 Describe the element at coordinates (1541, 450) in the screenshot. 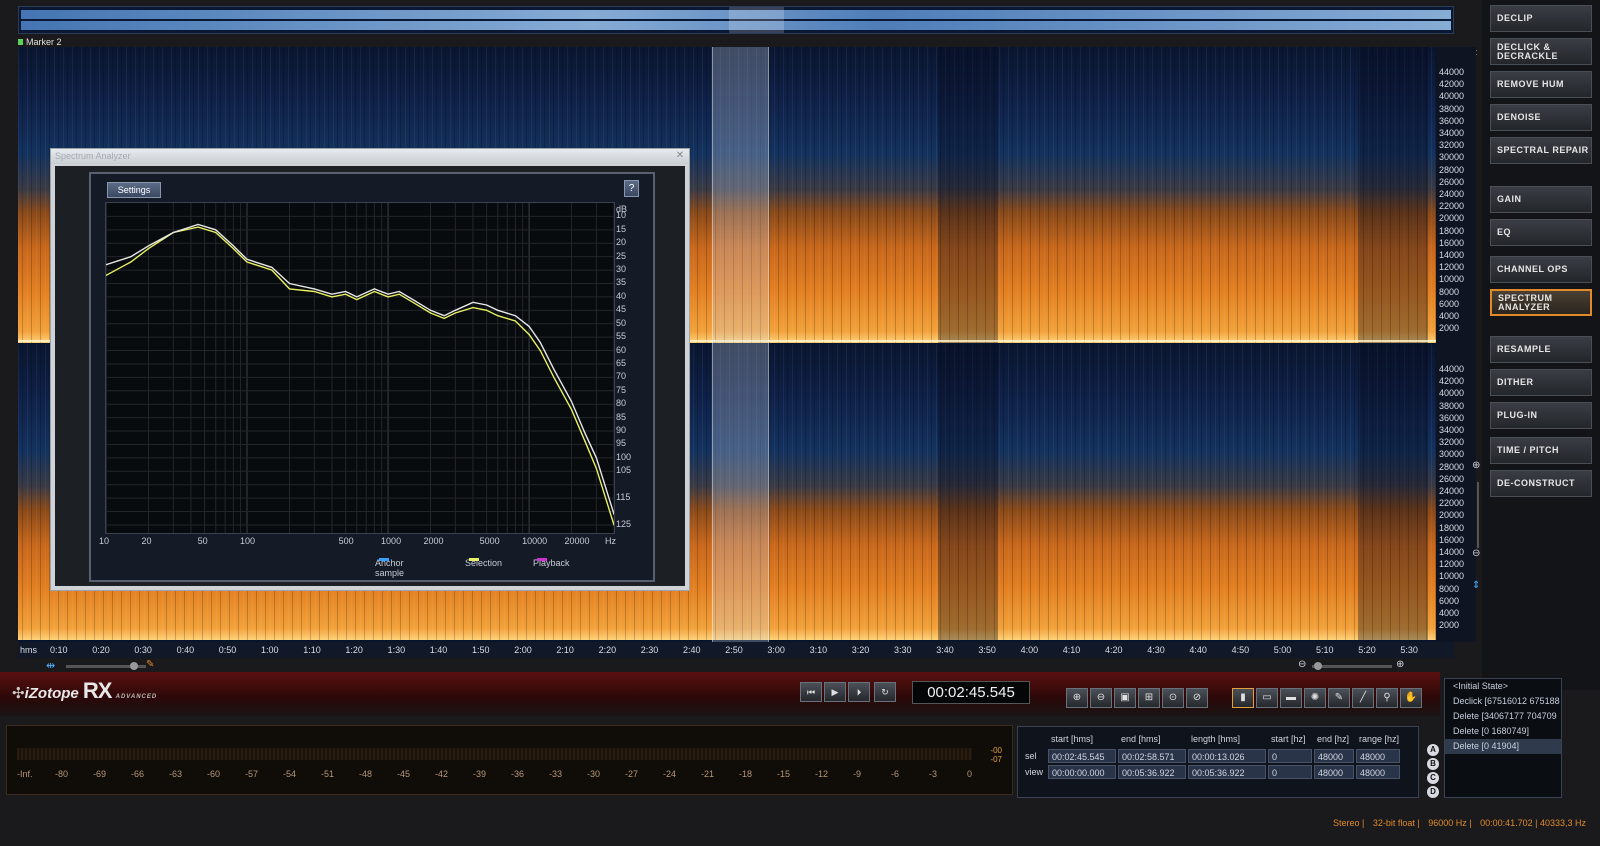

I see `module-time-pitch-button: TIME / PITCH` at that location.